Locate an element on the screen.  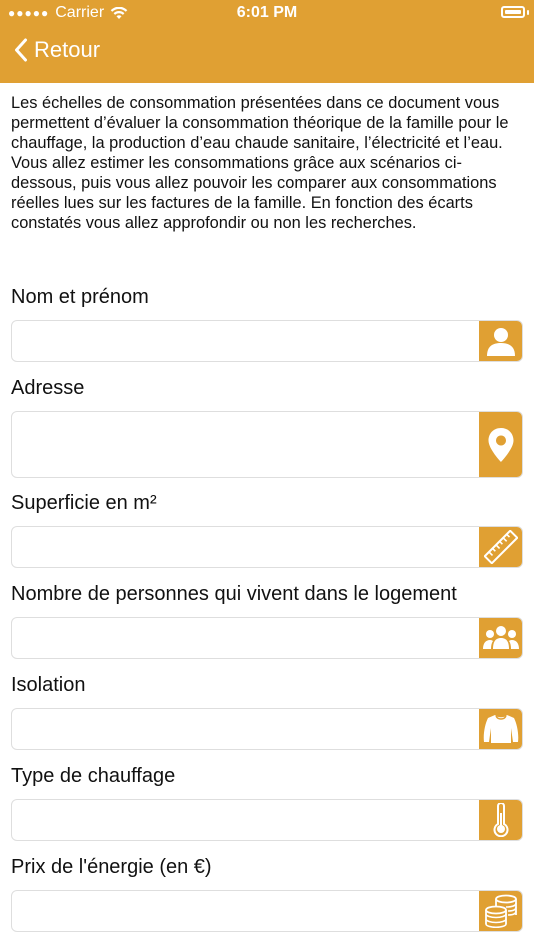
battery-icon is located at coordinates (513, 12).